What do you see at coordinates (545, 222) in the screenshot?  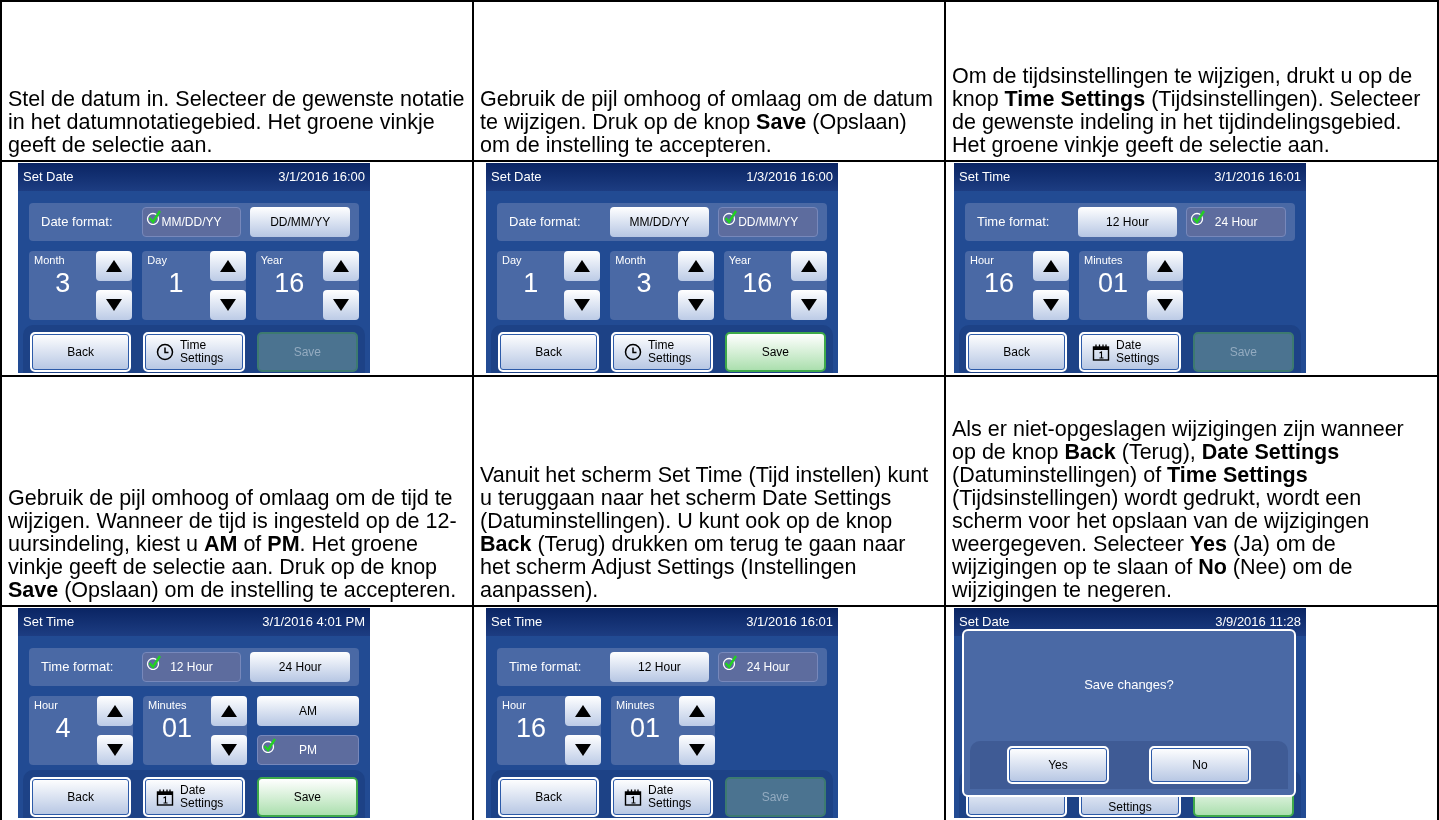 I see `format-label: Date format:` at bounding box center [545, 222].